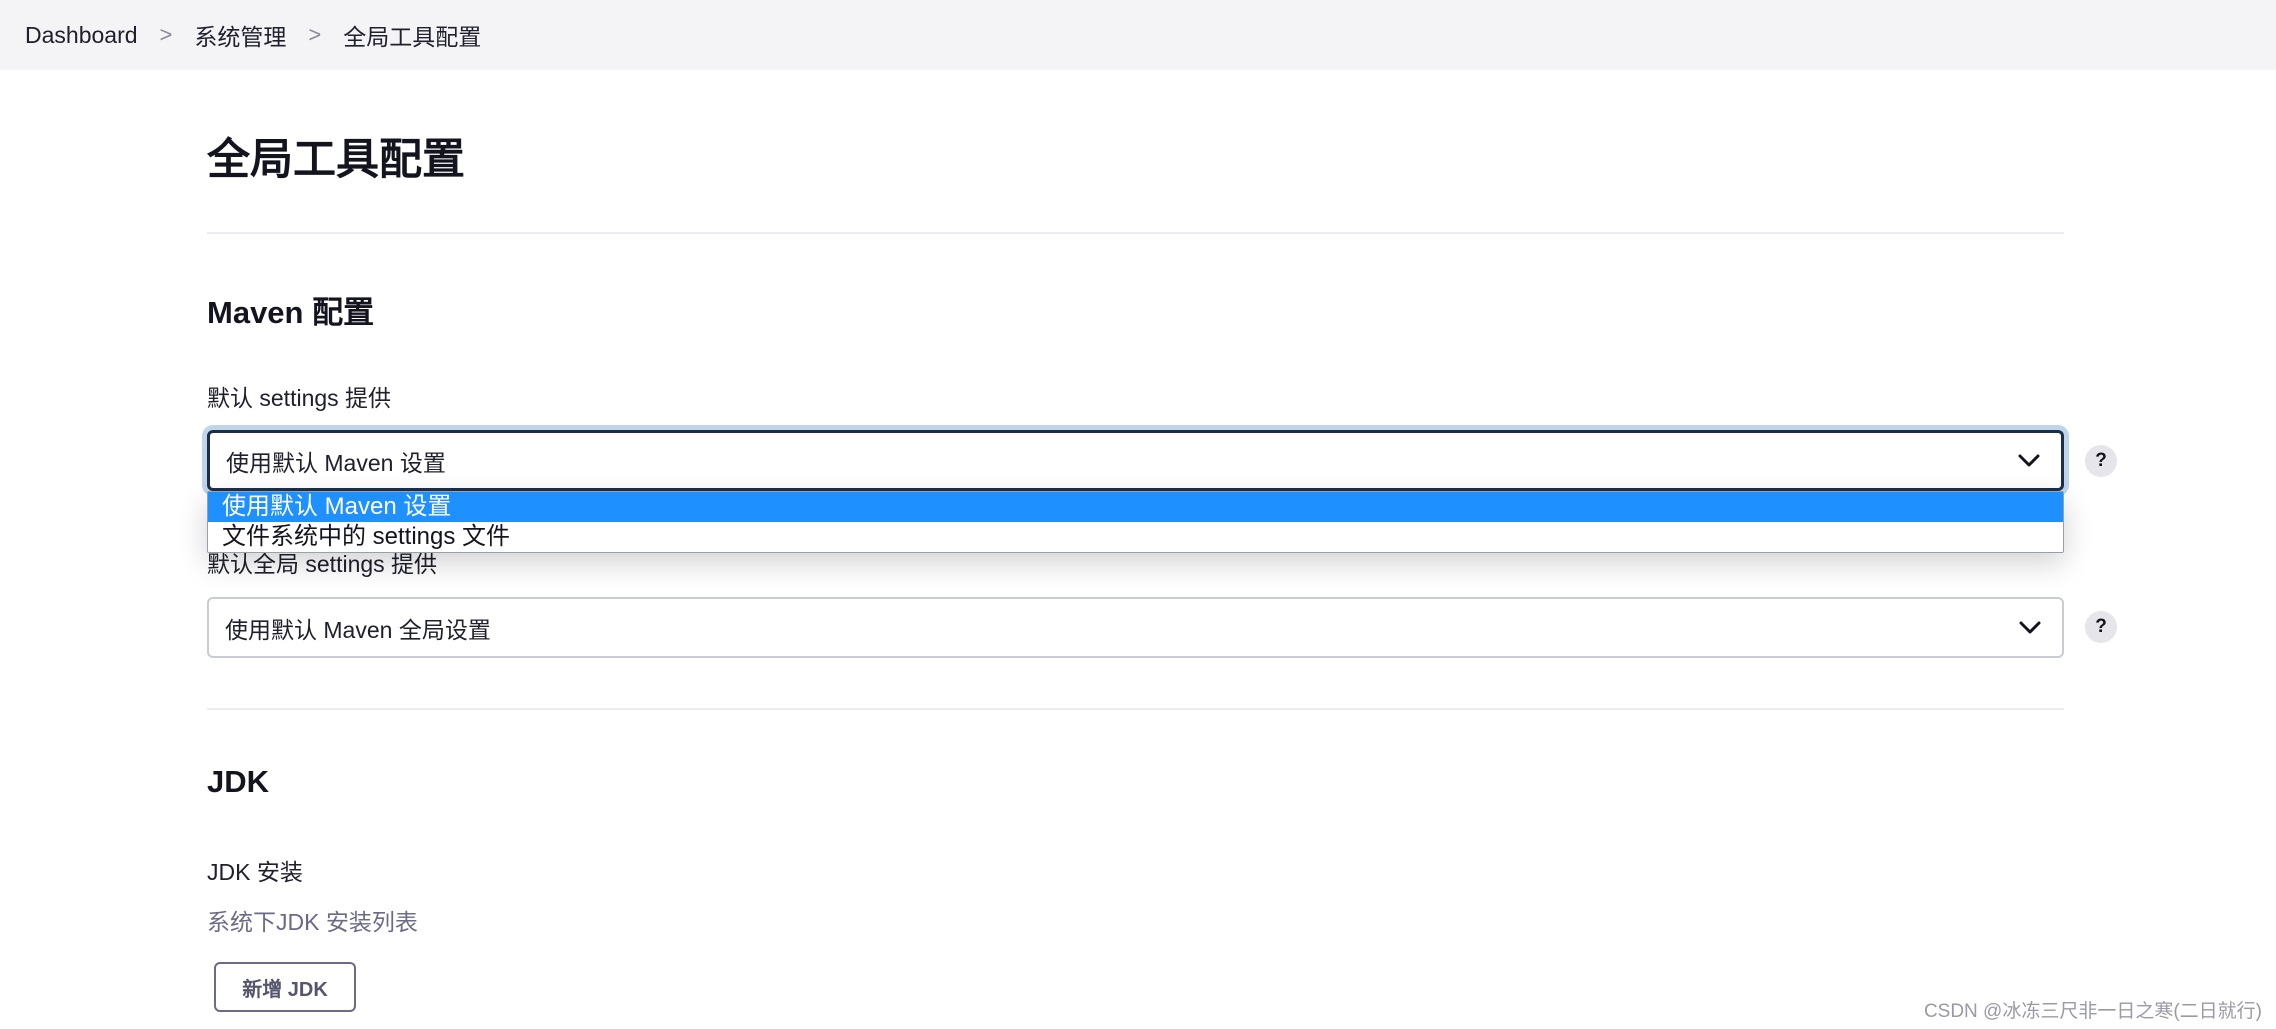  Describe the element at coordinates (1135, 460) in the screenshot. I see `maven-settings-select: 使用默认 Maven 设置` at that location.